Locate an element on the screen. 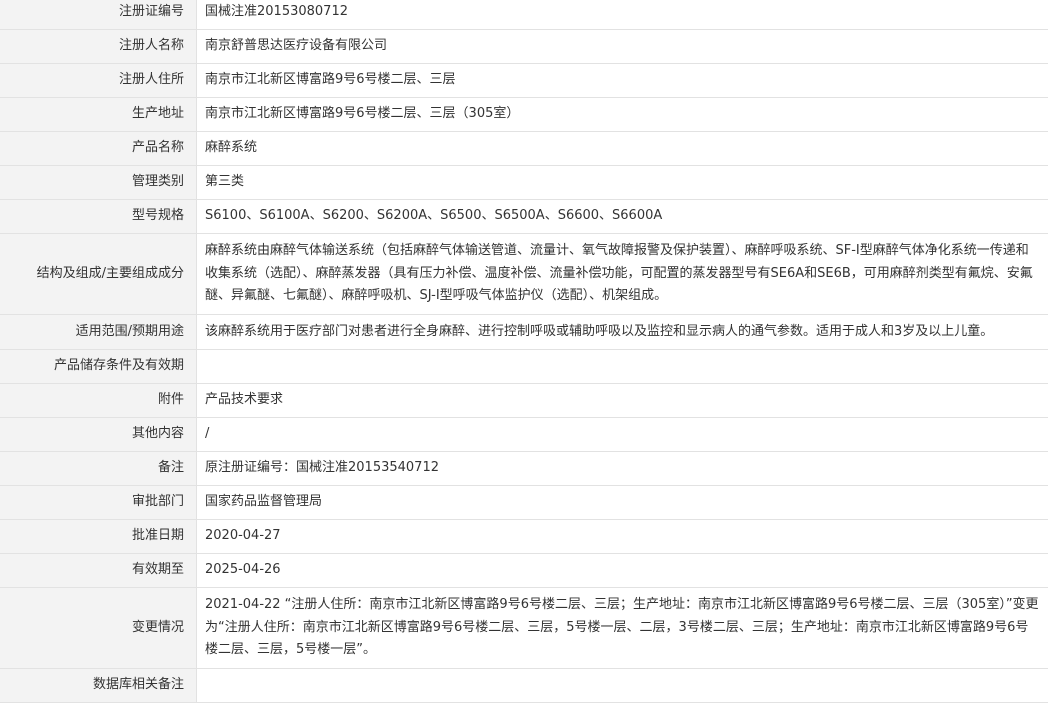 The height and width of the screenshot is (727, 1048). table-row-attachments: 附件 产品技术要求 is located at coordinates (524, 400).